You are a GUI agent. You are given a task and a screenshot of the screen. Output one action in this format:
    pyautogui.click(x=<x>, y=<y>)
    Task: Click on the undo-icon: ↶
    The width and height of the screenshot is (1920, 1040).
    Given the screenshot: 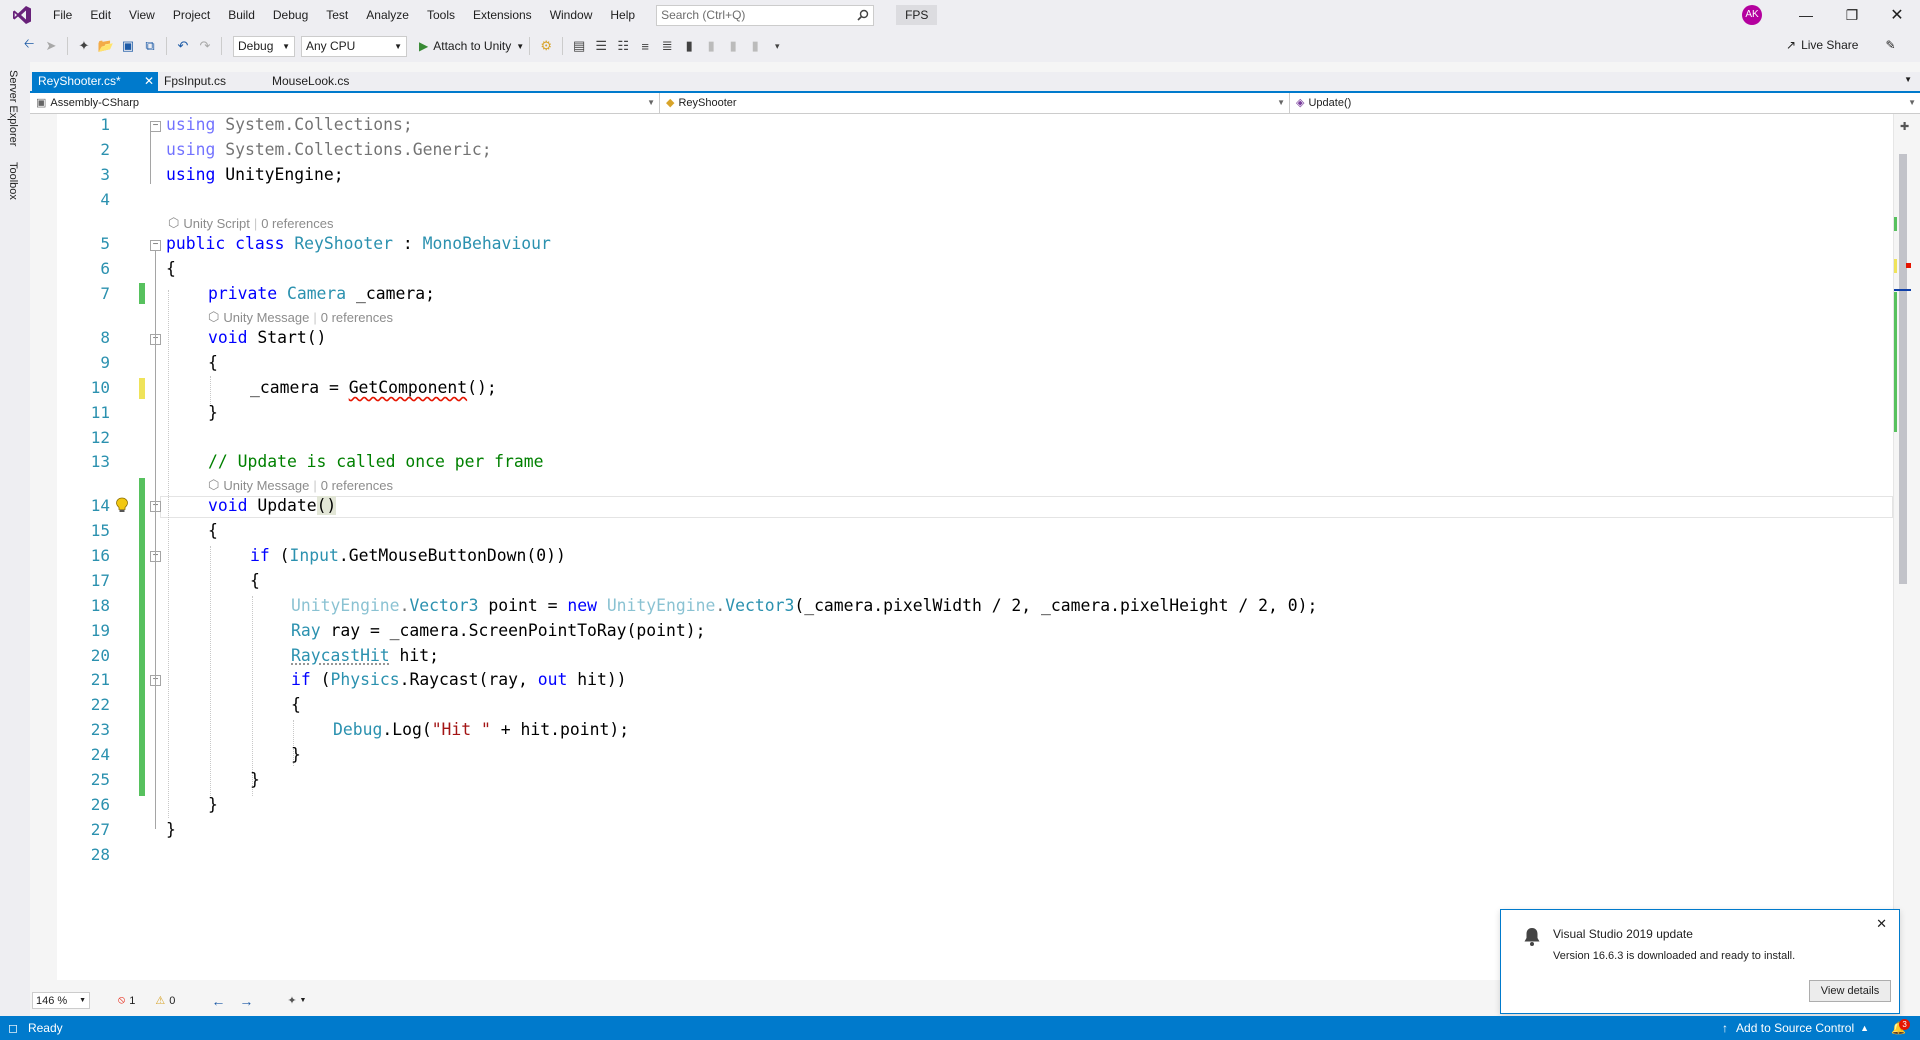 What is the action you would take?
    pyautogui.click(x=183, y=46)
    